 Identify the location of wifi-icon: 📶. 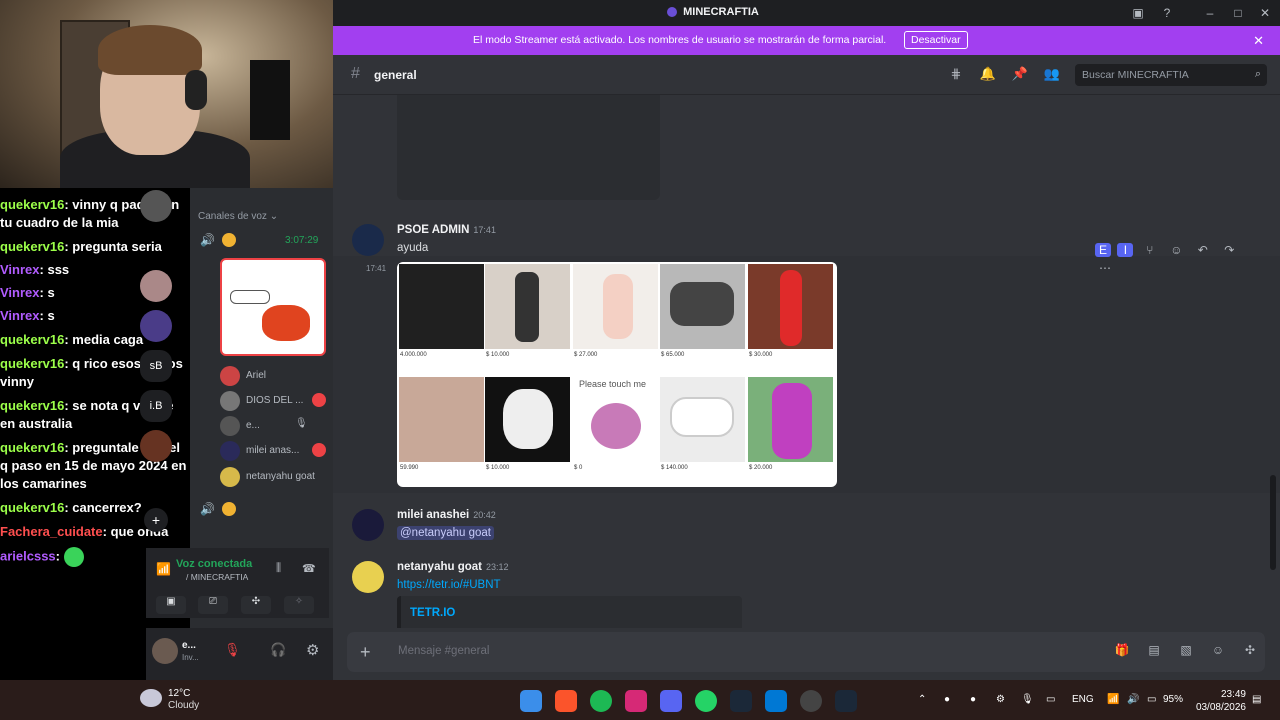
(1113, 699).